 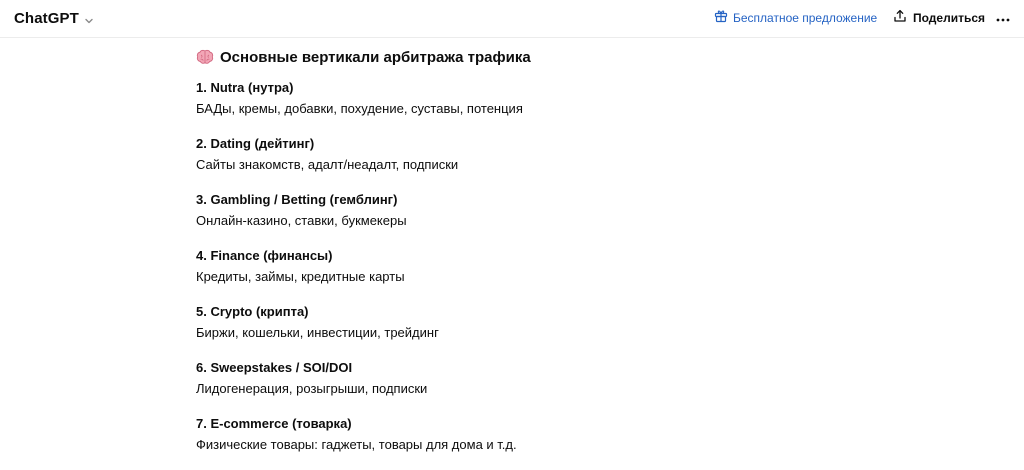 I want to click on share-label: Поделиться, so click(x=949, y=18).